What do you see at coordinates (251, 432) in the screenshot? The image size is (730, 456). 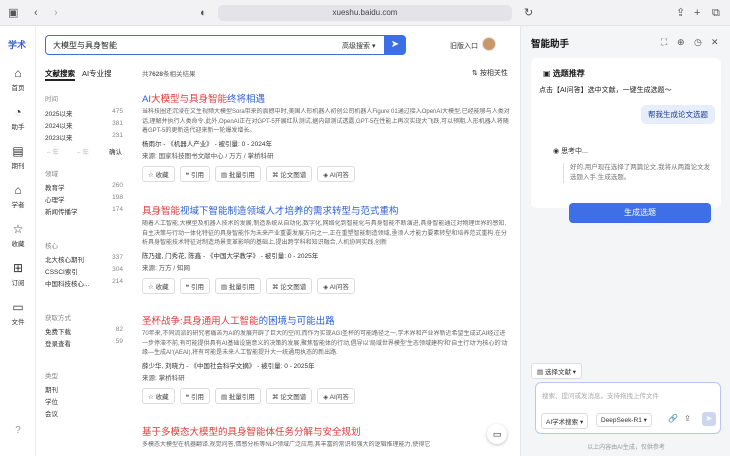 I see `title-highlight: 基于多模态大模型的具身智能体任务分解与安全规划` at bounding box center [251, 432].